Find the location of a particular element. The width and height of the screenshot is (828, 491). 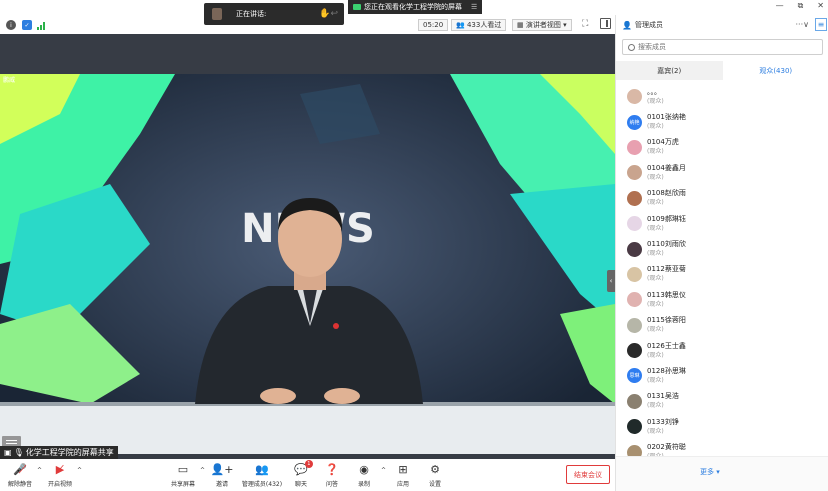

info-icon: i is located at coordinates (11, 25).